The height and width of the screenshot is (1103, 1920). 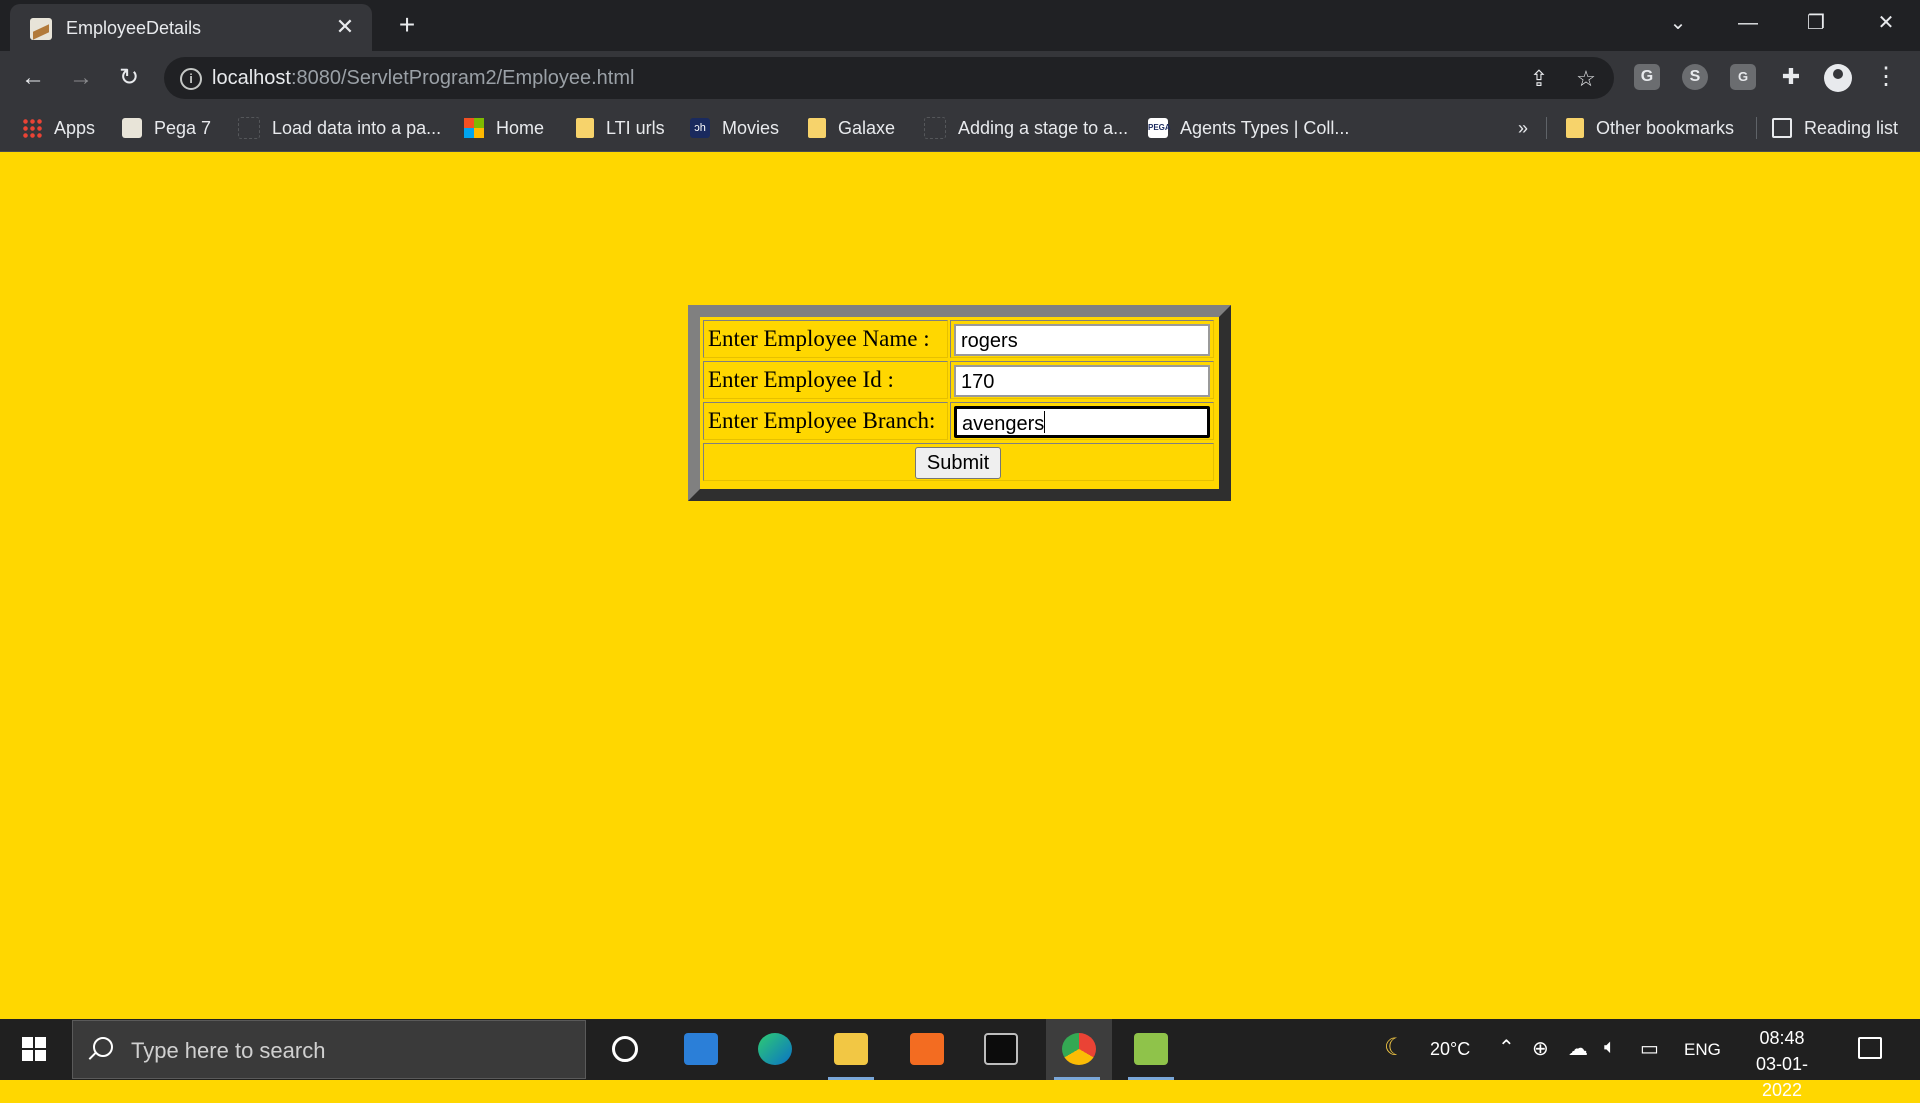 What do you see at coordinates (75, 127) in the screenshot?
I see `bookmark-label: Apps` at bounding box center [75, 127].